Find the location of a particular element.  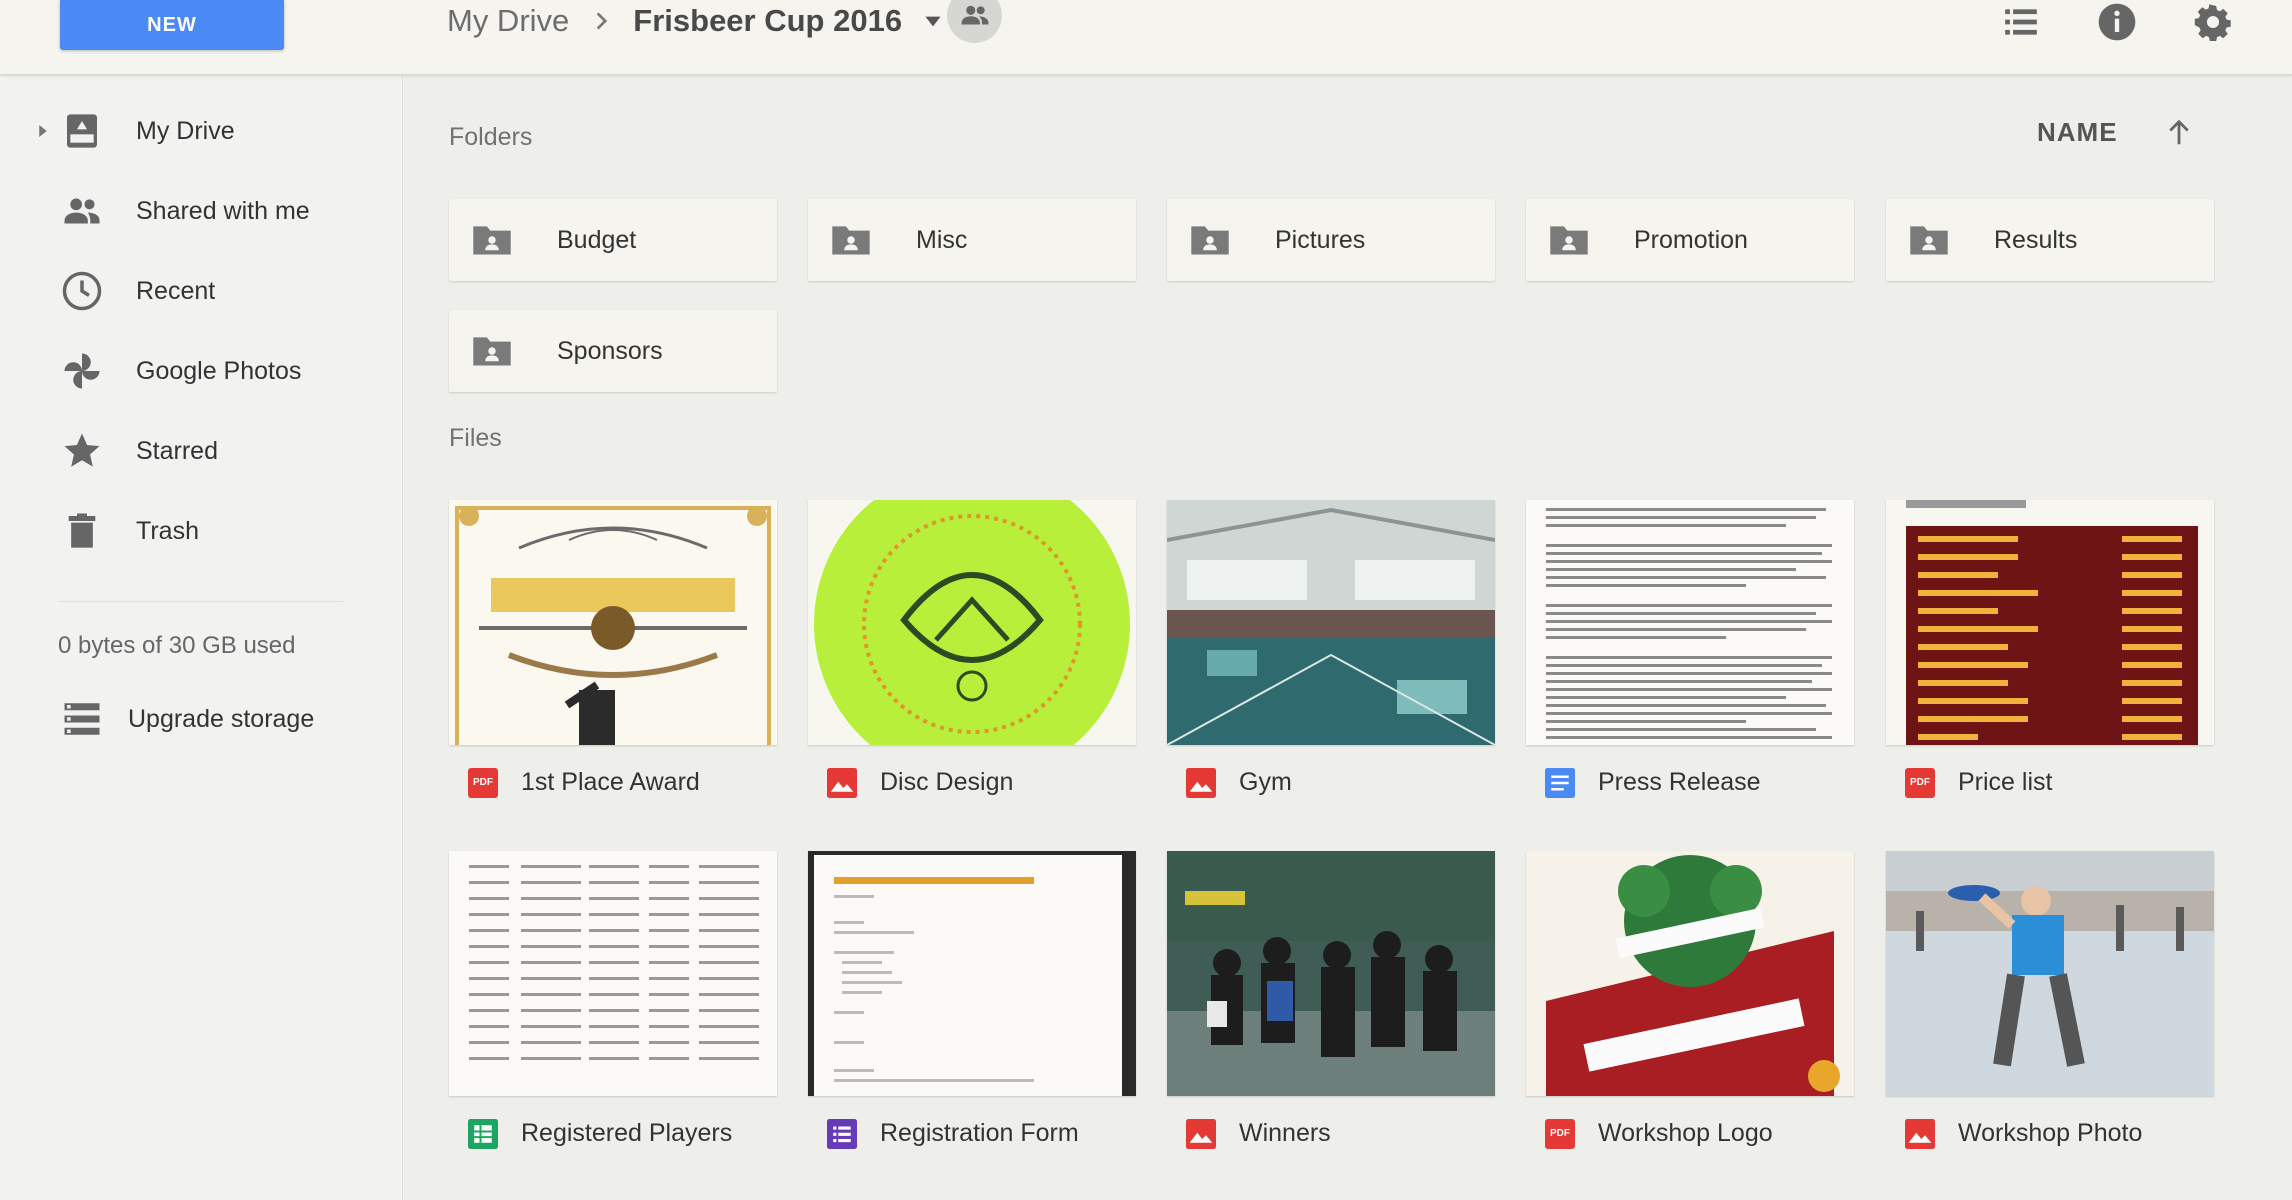

files-heading: Files is located at coordinates (475, 438).